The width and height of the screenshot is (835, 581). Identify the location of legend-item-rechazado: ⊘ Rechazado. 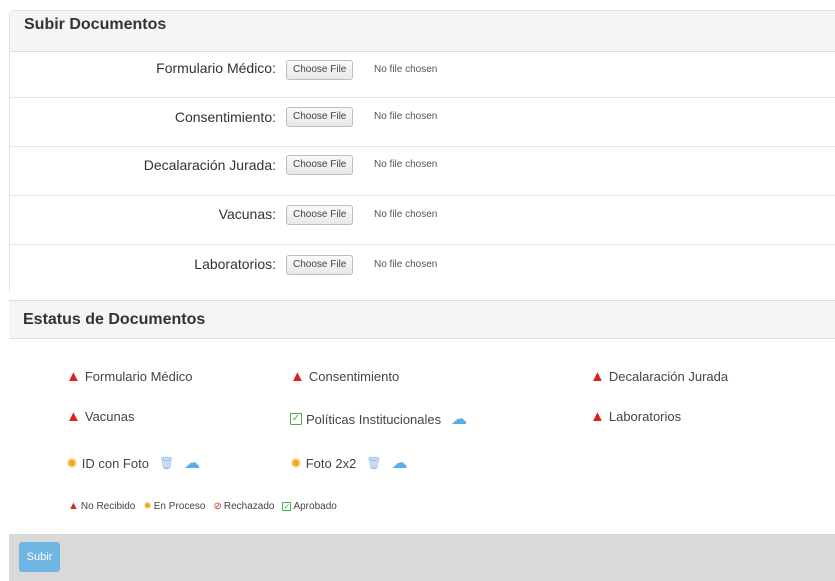
(243, 506).